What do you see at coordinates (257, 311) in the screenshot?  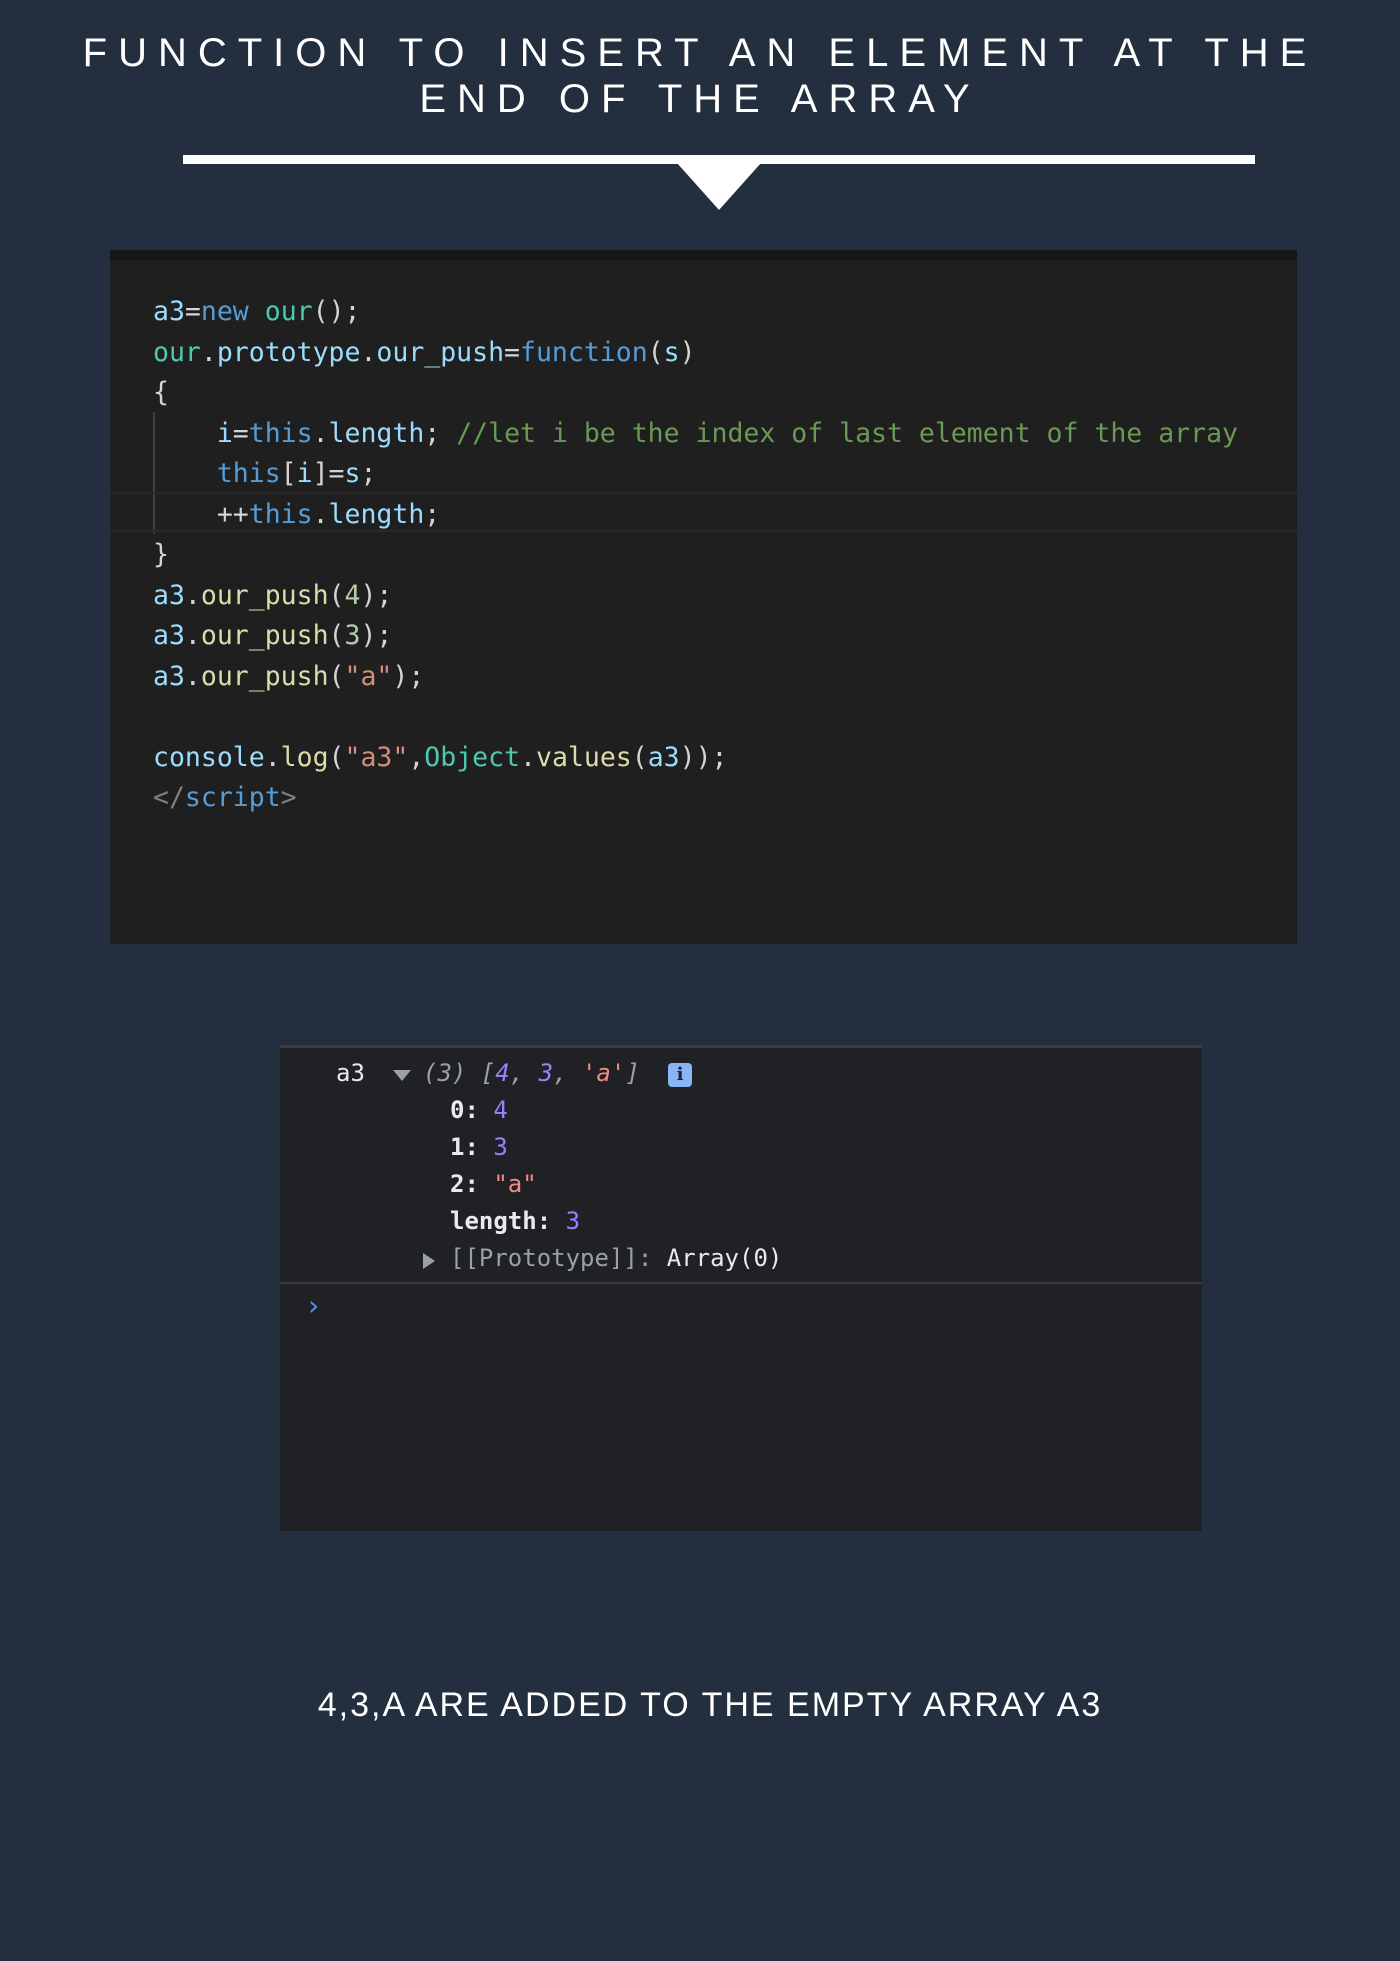 I see `code-line-1: a3=new our();` at bounding box center [257, 311].